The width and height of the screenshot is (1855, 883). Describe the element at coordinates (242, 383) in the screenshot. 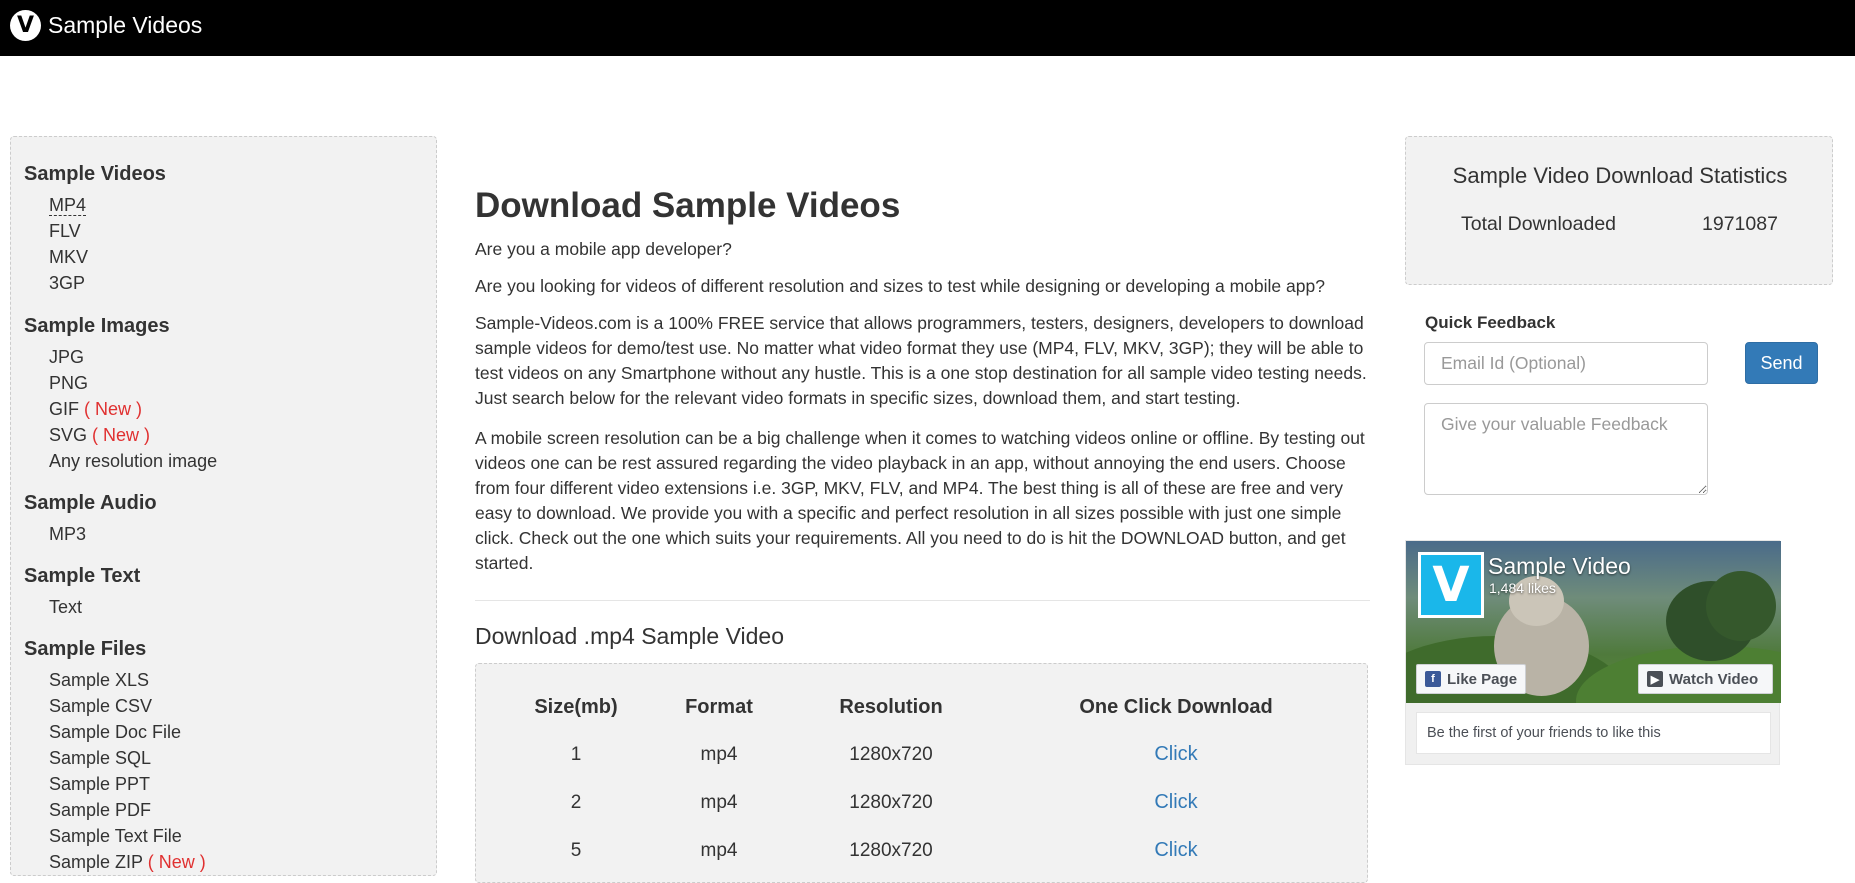

I see `sidebar-item-png: PNG` at that location.